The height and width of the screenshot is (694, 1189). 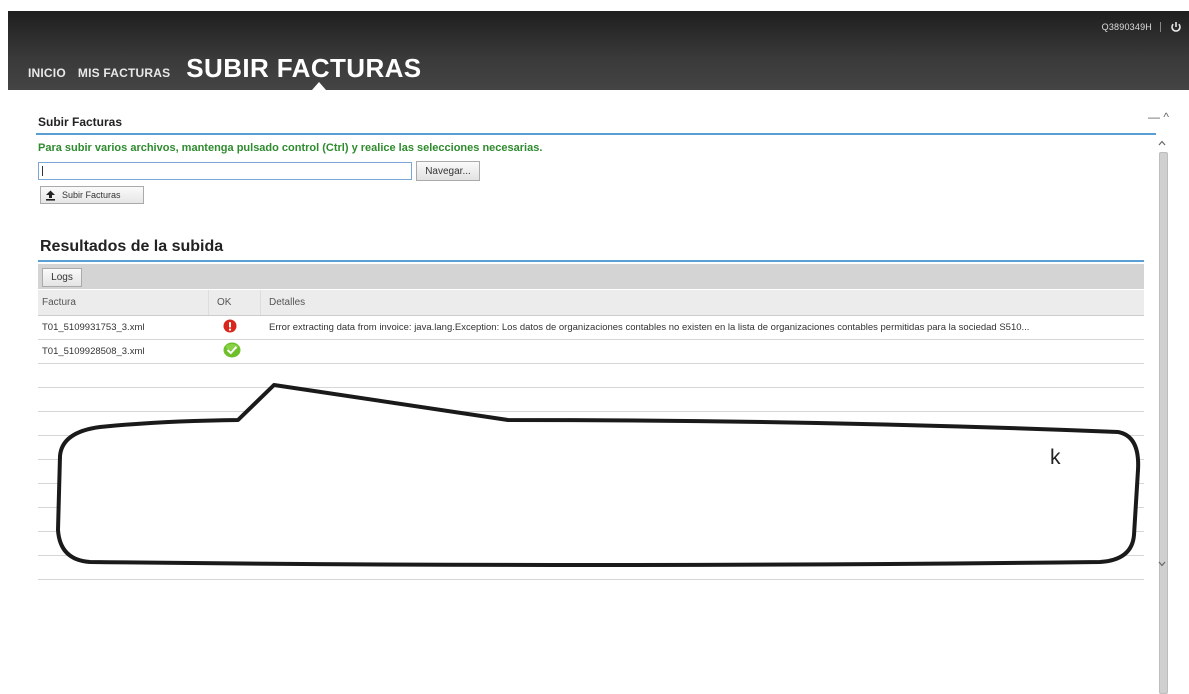 I want to click on table-row: T01_5109928508_3.xml, so click(x=591, y=352).